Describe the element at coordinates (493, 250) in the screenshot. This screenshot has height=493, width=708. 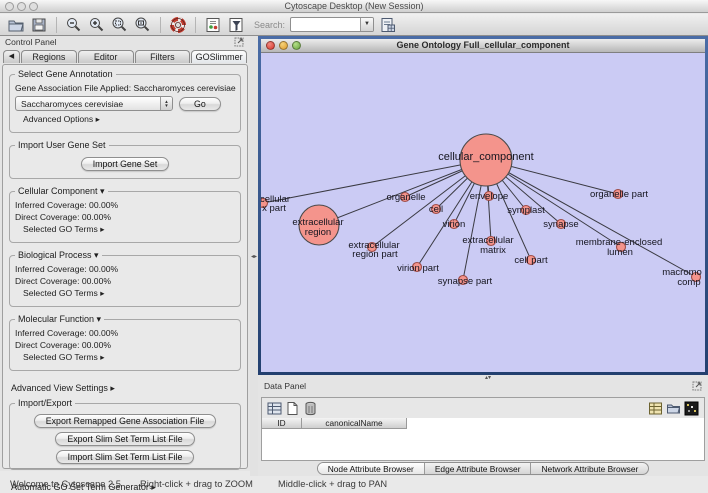
I see `node-label: matrix` at that location.